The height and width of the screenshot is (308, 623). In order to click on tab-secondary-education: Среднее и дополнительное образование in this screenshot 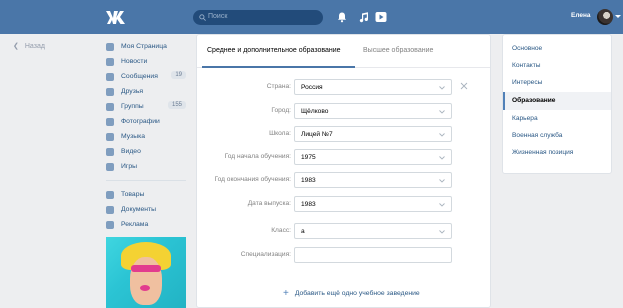, I will do `click(274, 50)`.